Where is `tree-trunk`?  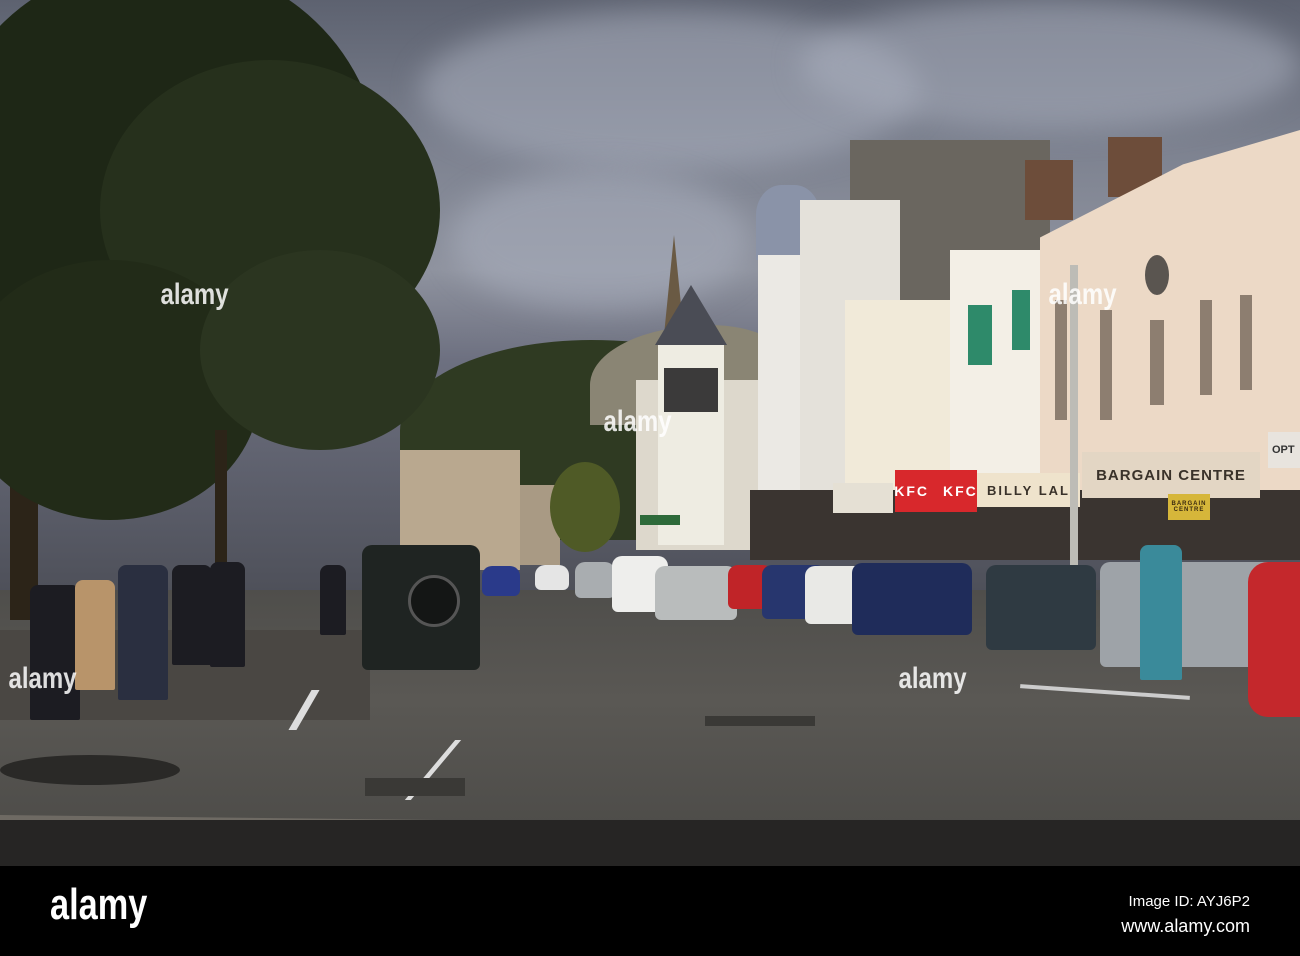
tree-trunk is located at coordinates (221, 505).